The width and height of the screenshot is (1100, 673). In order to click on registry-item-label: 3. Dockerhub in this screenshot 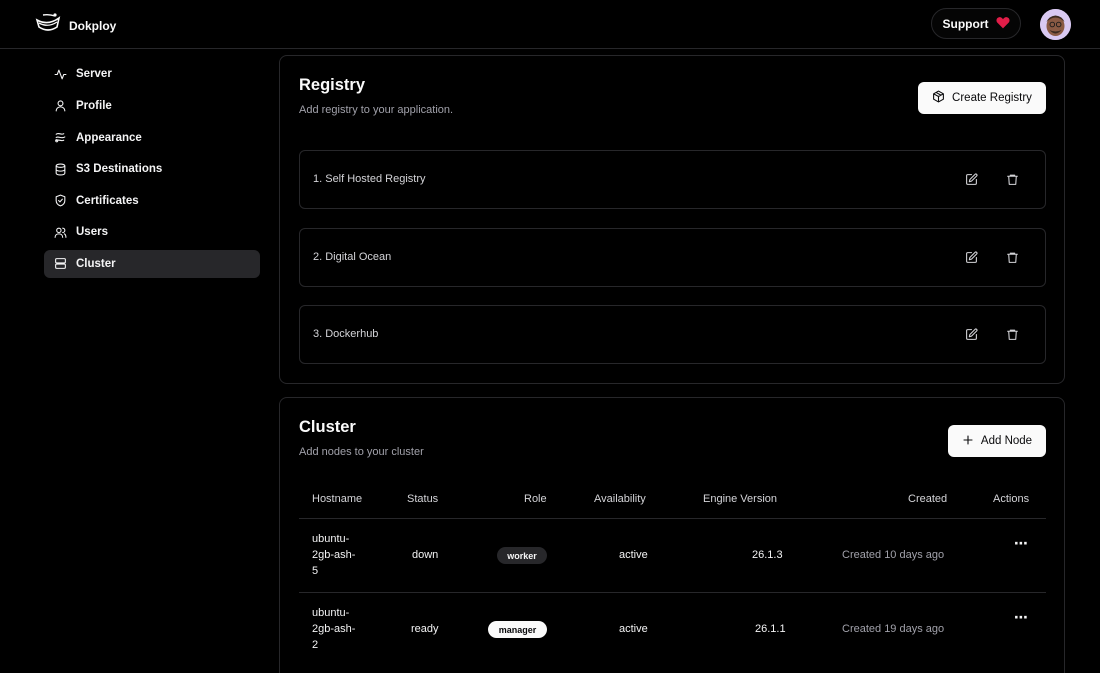, I will do `click(346, 334)`.